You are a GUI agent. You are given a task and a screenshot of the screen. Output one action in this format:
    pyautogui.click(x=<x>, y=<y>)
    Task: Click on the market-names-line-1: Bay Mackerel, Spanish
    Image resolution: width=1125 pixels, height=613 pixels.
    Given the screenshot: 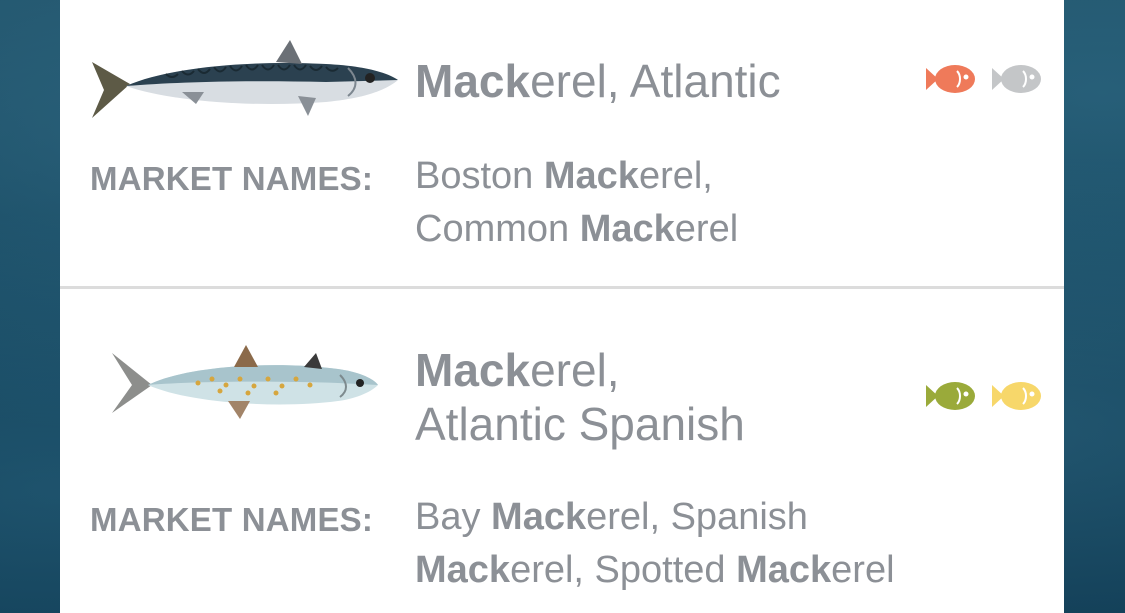 What is the action you would take?
    pyautogui.click(x=611, y=517)
    